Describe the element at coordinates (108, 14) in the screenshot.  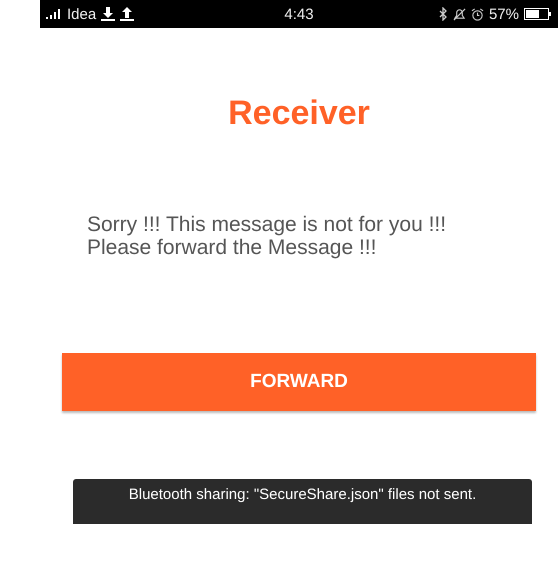
I see `download-icon` at that location.